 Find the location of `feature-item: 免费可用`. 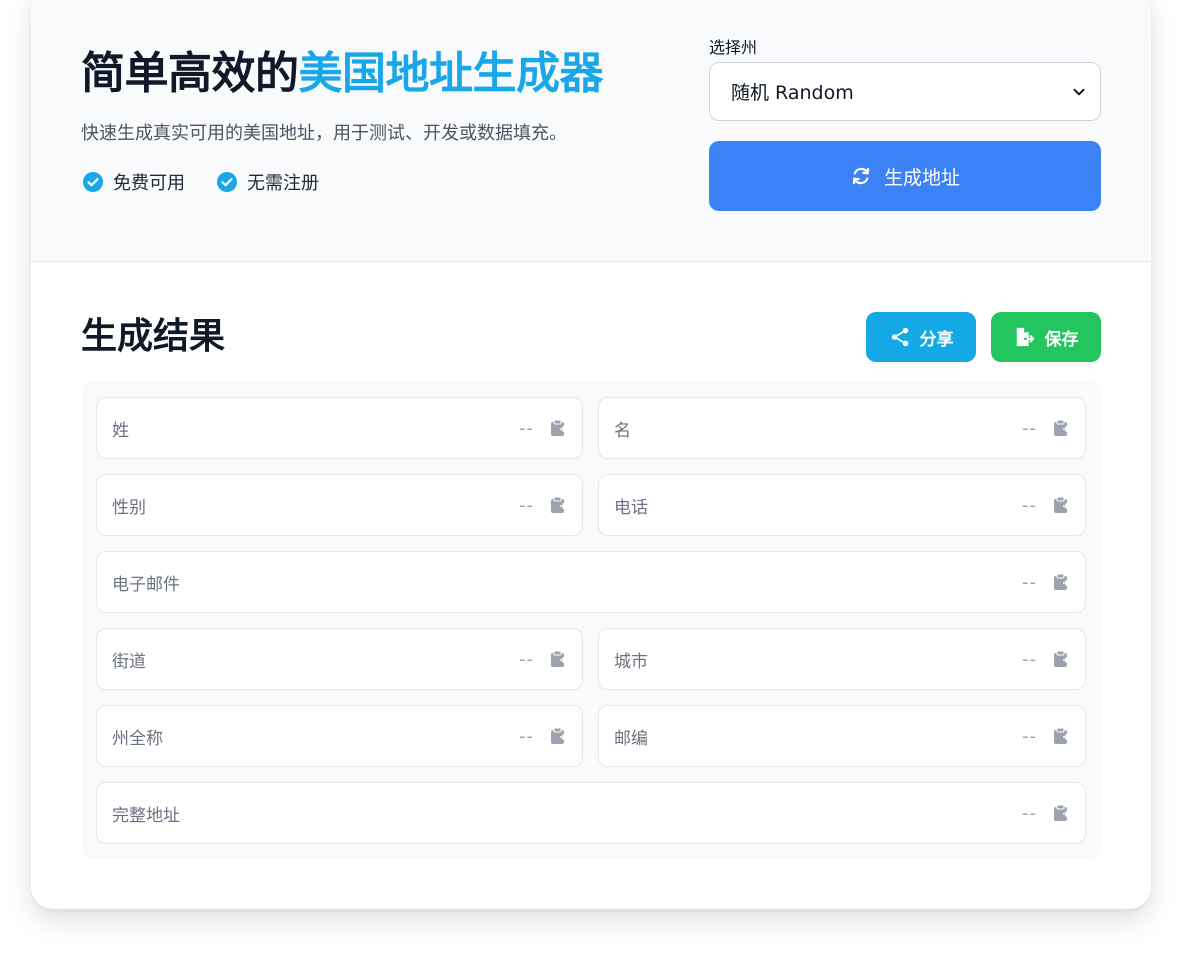

feature-item: 免费可用 is located at coordinates (134, 182).